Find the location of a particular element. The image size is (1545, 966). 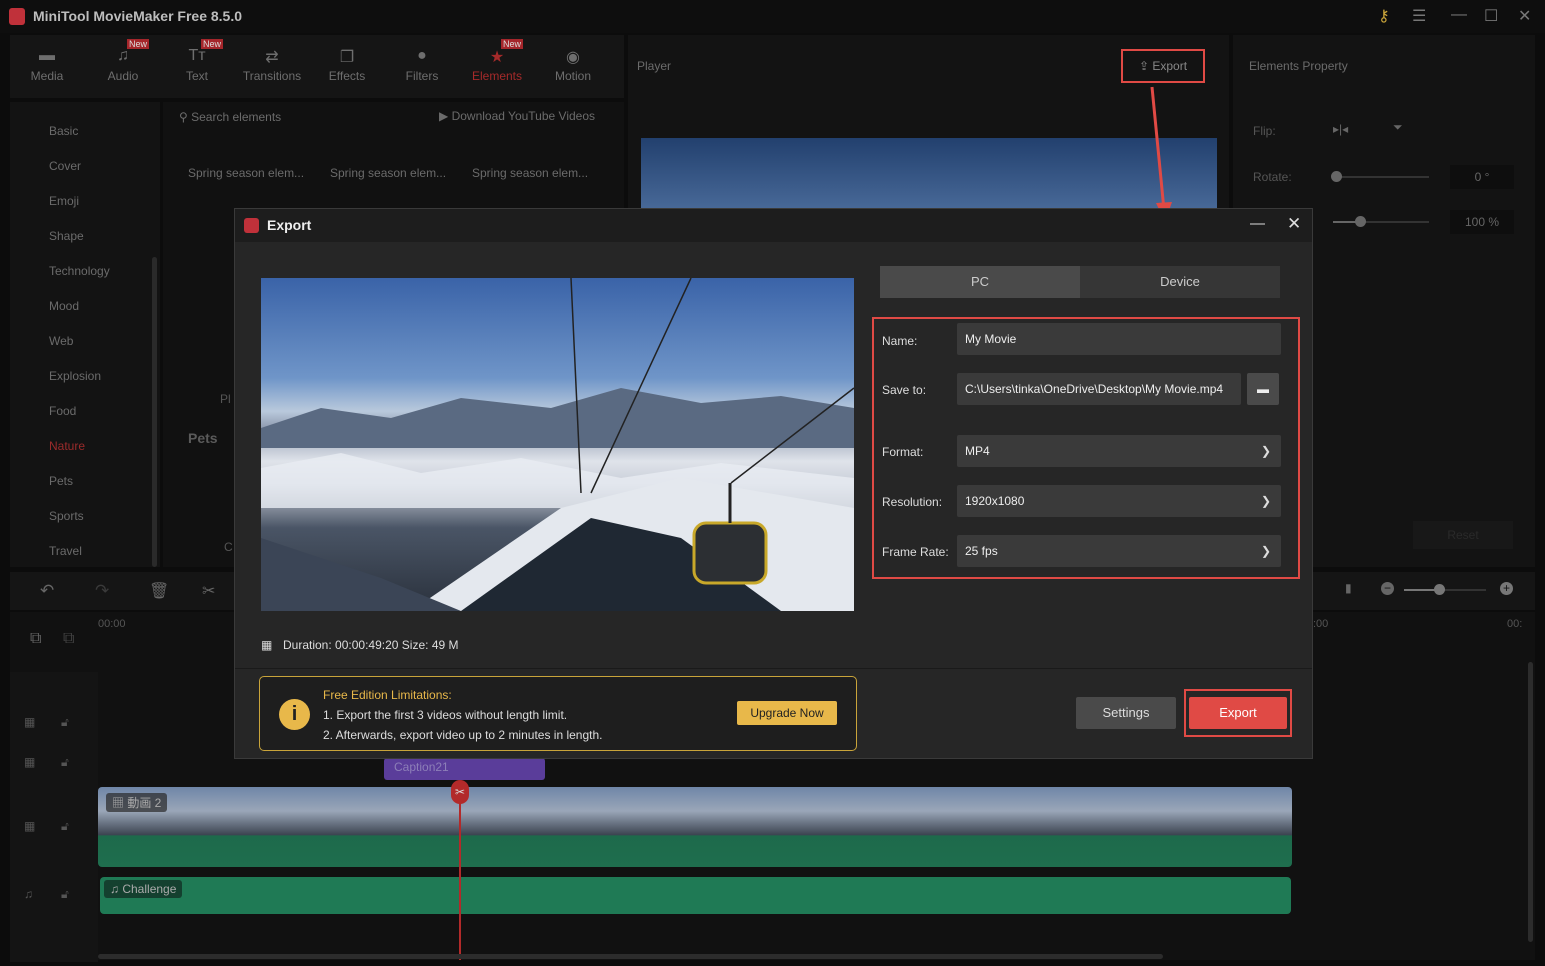

export-preview-image is located at coordinates (557, 444).